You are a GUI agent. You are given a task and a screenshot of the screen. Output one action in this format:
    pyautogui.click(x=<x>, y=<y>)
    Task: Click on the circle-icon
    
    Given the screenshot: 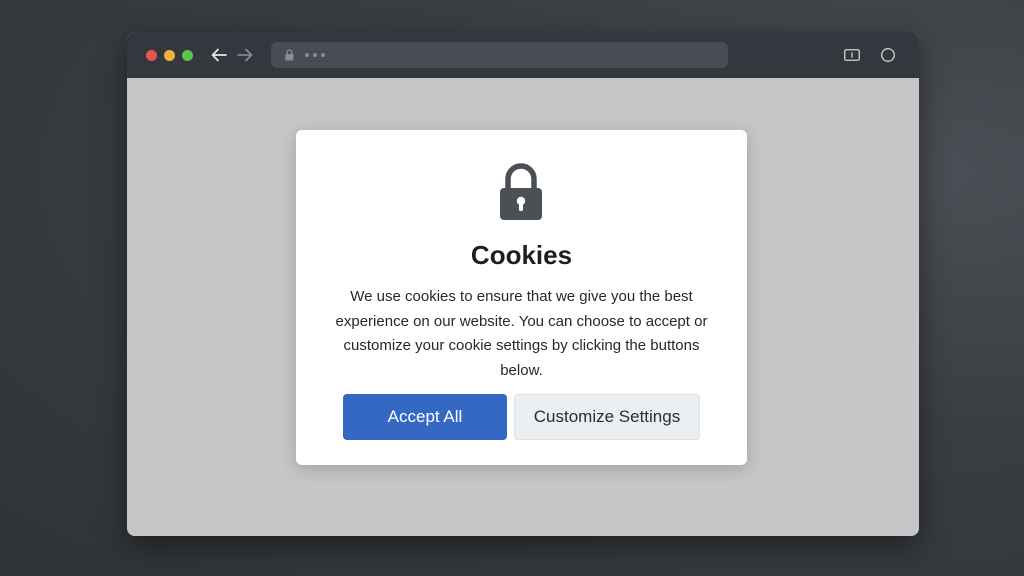 What is the action you would take?
    pyautogui.click(x=888, y=55)
    